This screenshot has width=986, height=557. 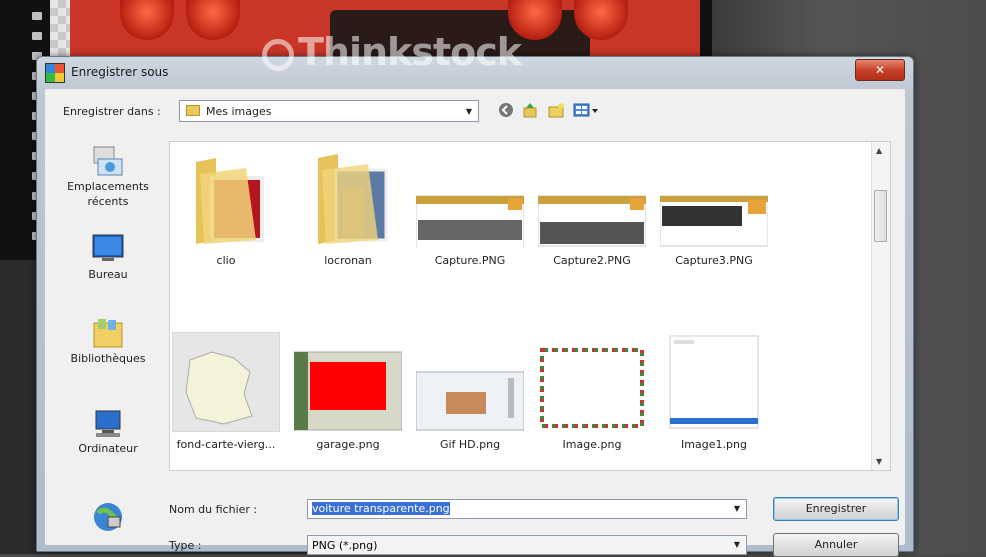 What do you see at coordinates (108, 448) in the screenshot?
I see `place-label: Ordinateur` at bounding box center [108, 448].